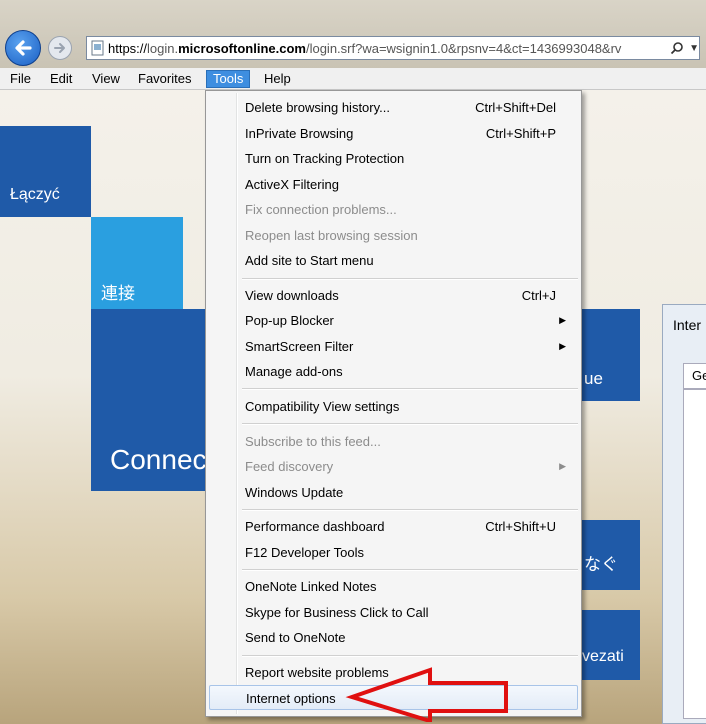 The height and width of the screenshot is (724, 706). Describe the element at coordinates (137, 263) in the screenshot. I see `tile-chinese: 連接` at that location.